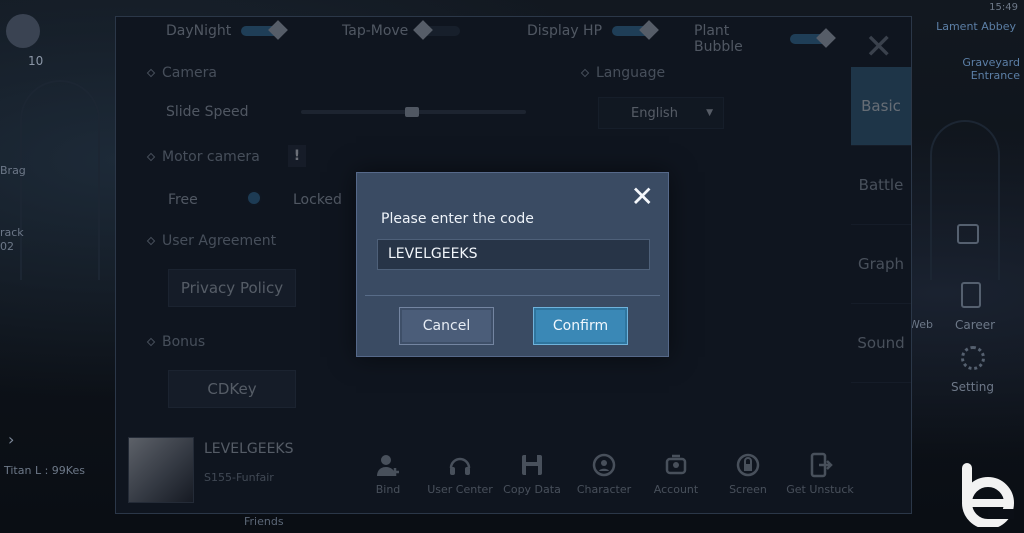 The image size is (1024, 533). I want to click on free-label: Free, so click(183, 200).